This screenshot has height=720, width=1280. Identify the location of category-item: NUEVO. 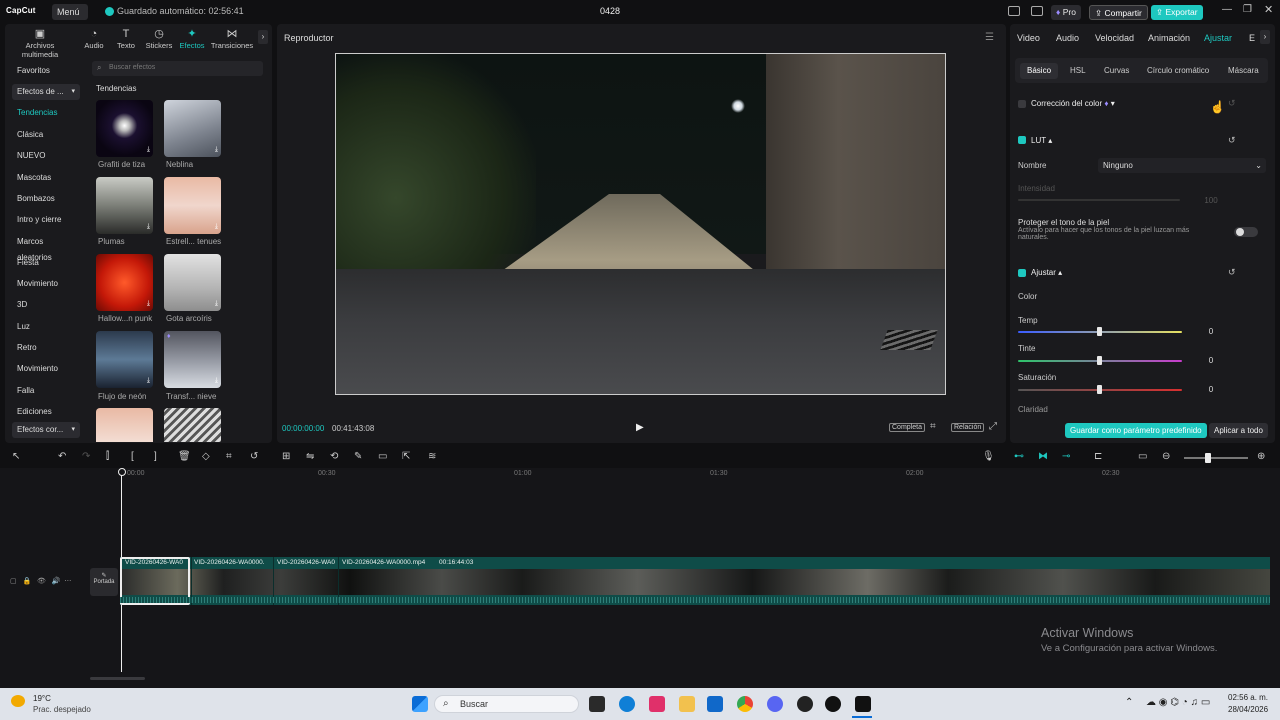
(46, 156).